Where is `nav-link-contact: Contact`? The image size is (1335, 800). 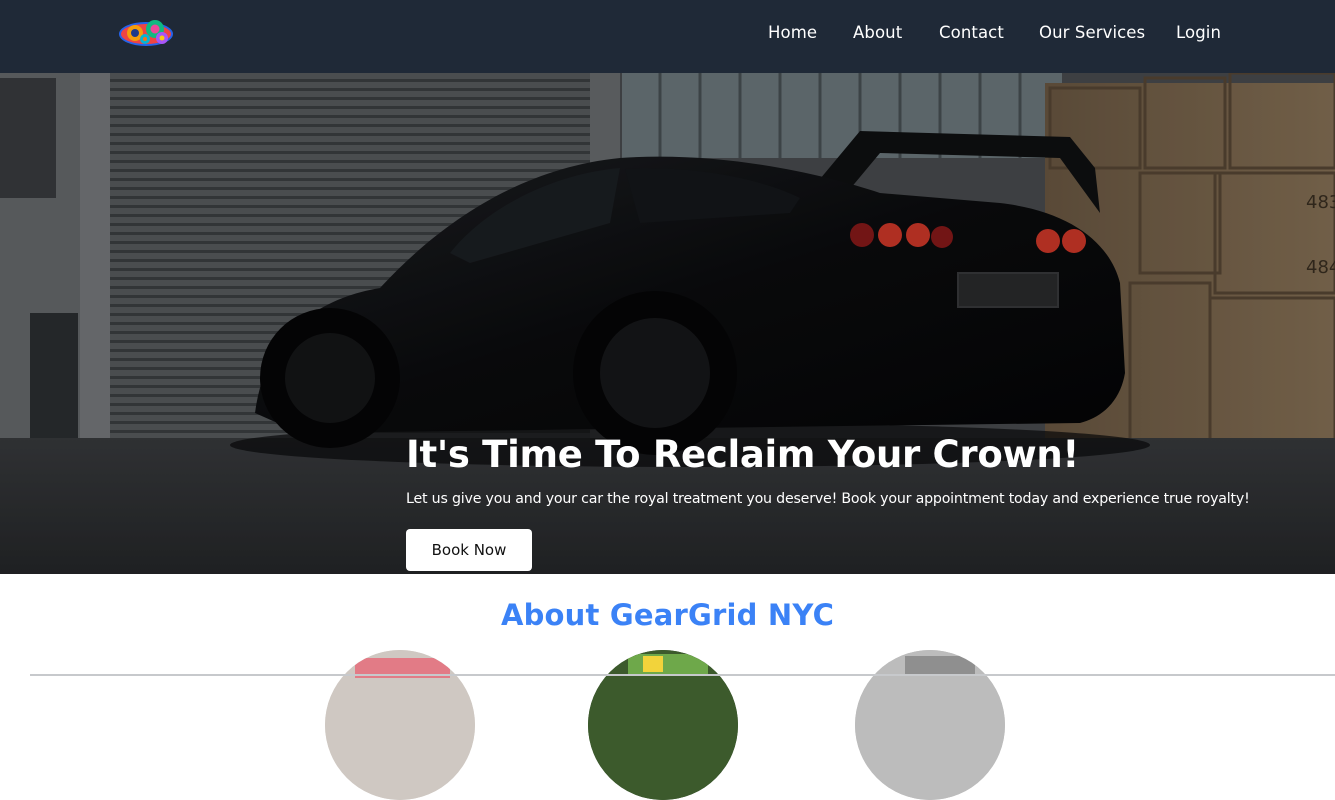 nav-link-contact: Contact is located at coordinates (971, 32).